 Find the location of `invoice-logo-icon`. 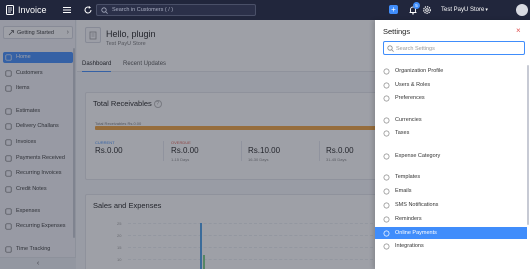

invoice-logo-icon is located at coordinates (10, 10).